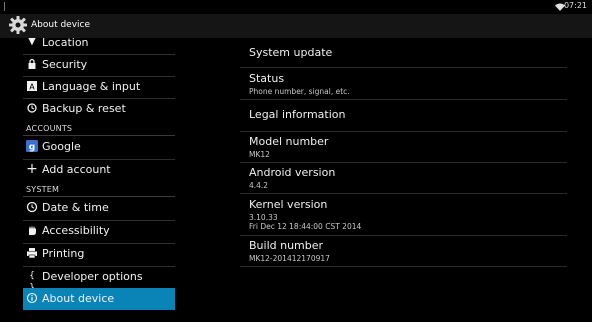 This screenshot has width=592, height=322. I want to click on hand-icon, so click(32, 230).